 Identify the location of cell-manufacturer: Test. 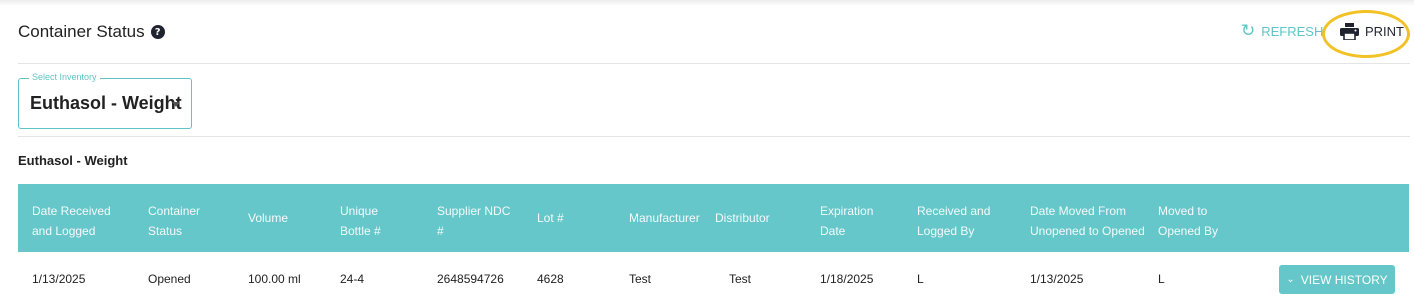
(640, 279).